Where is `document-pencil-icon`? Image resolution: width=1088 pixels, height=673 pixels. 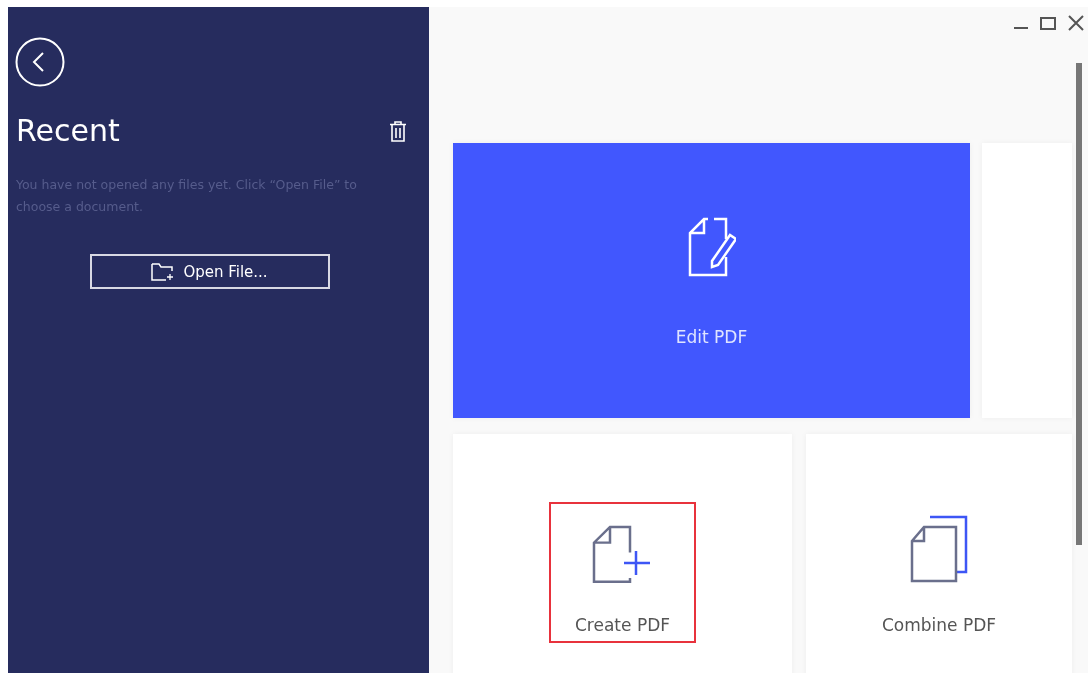 document-pencil-icon is located at coordinates (711, 247).